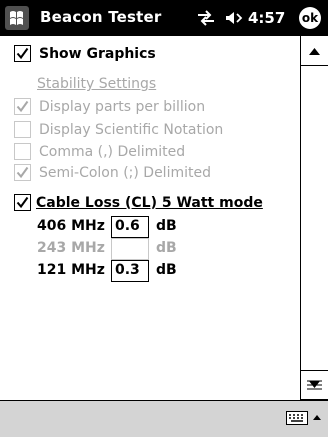 Image resolution: width=328 pixels, height=437 pixels. I want to click on app-title: Beacon Tester, so click(101, 17).